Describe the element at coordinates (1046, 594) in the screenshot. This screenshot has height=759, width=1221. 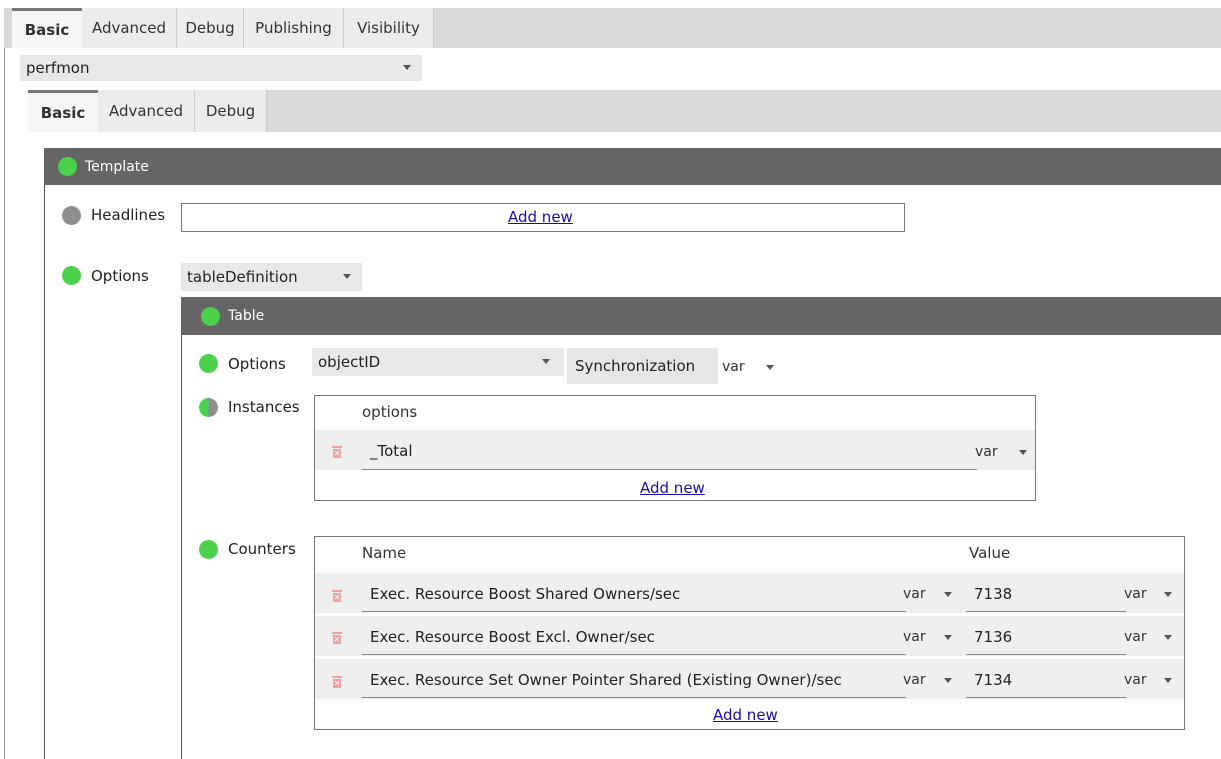
I see `counter-value-field: 7138` at that location.